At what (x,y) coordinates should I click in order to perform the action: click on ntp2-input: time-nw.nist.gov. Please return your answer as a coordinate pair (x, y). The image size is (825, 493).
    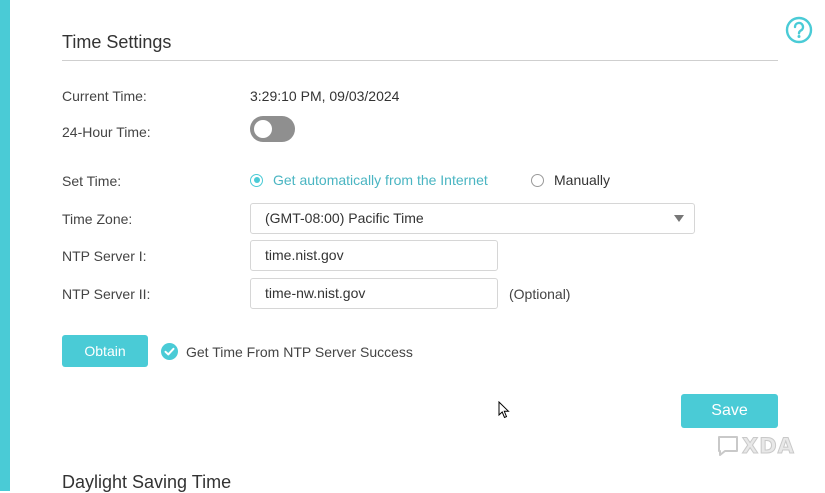
    Looking at the image, I should click on (374, 293).